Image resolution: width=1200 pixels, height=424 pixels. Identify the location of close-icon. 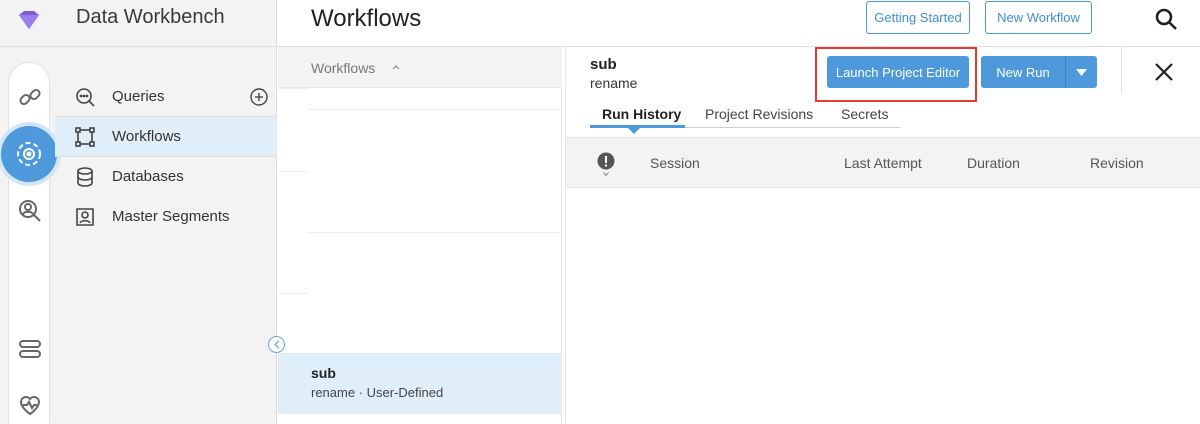
(1164, 72).